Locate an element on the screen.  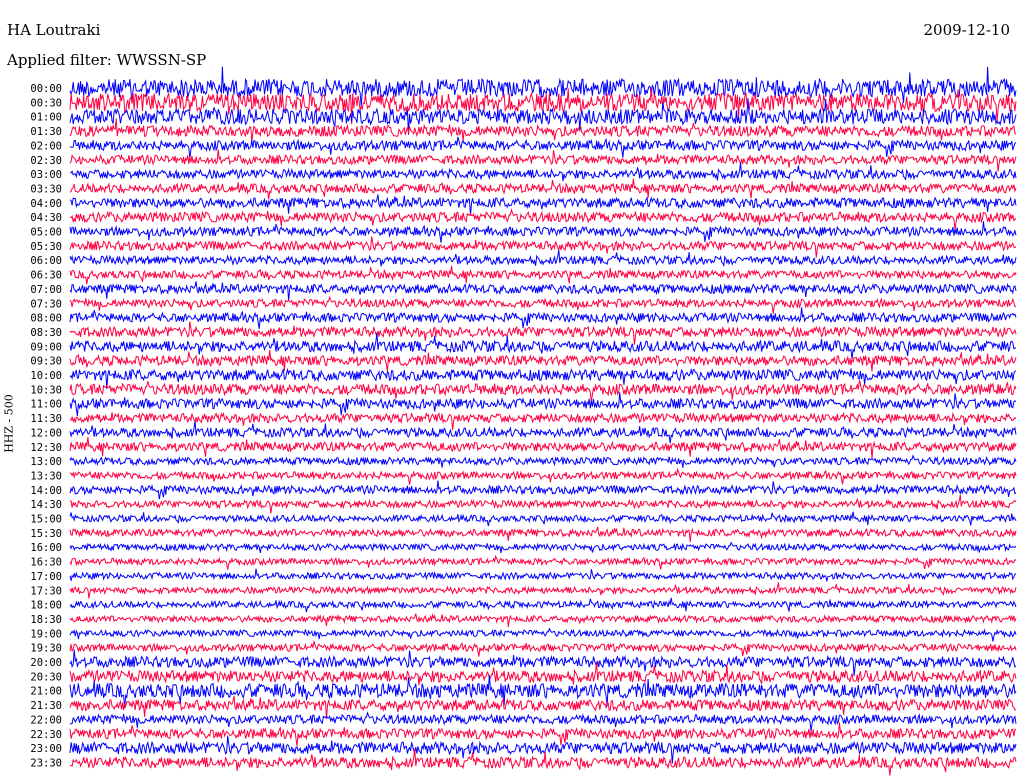
row-label: 11:00 is located at coordinates (46, 405).